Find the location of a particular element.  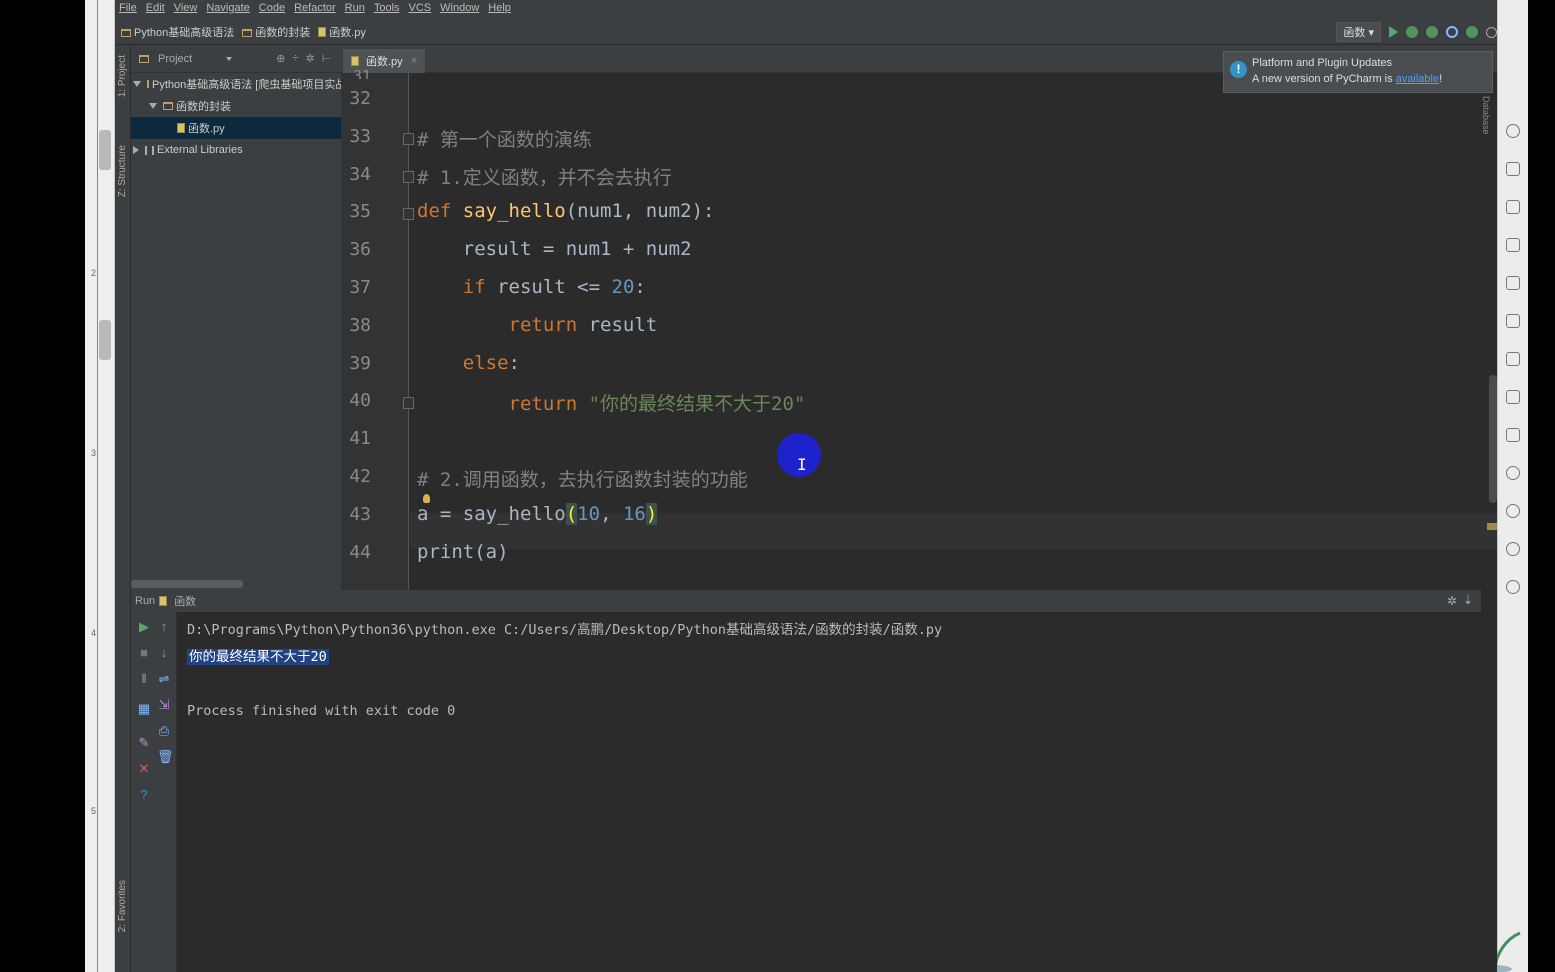

dump-threads-icon: ▦ is located at coordinates (144, 709).